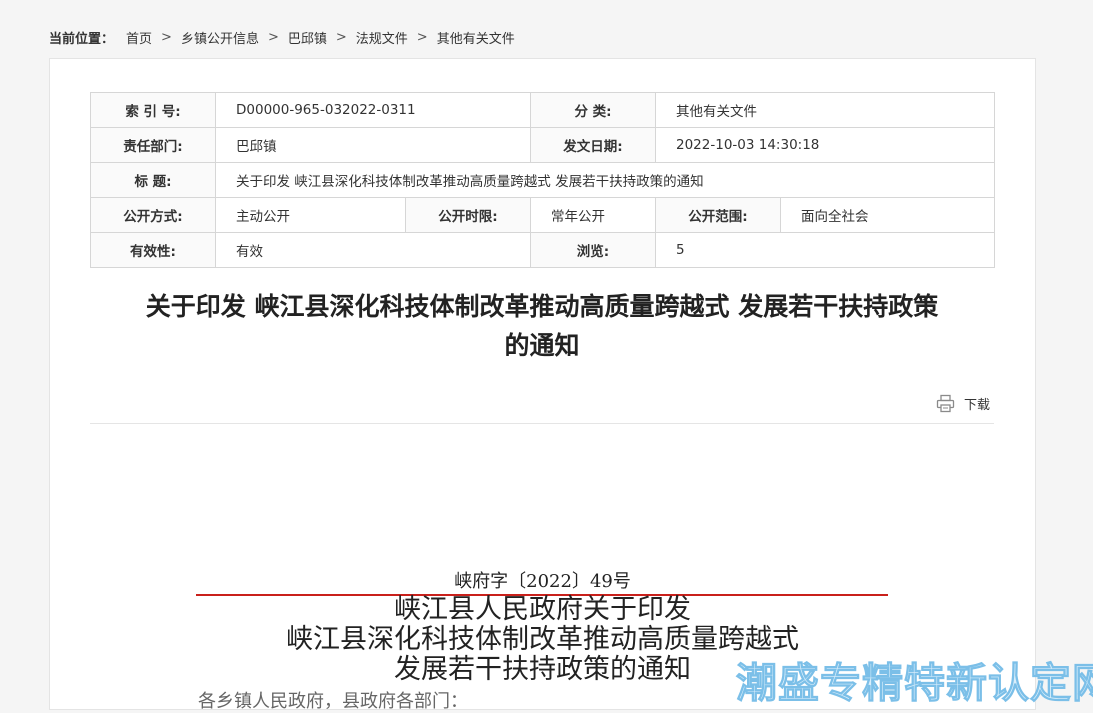 The width and height of the screenshot is (1093, 713). Describe the element at coordinates (382, 37) in the screenshot. I see `breadcrumb-regulations: 法规文件` at that location.